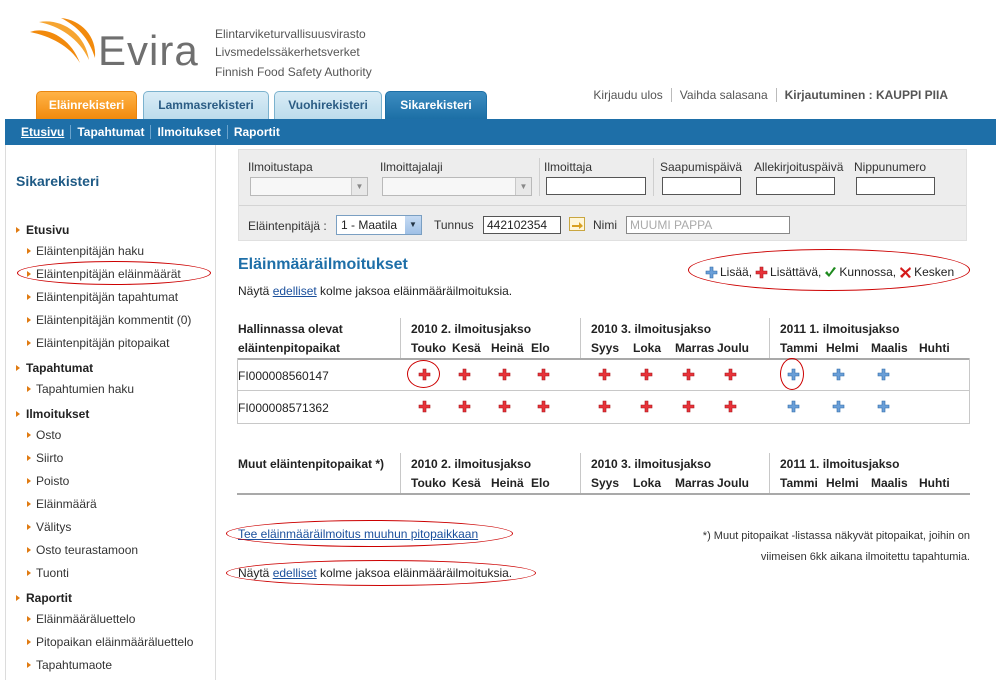  I want to click on ilmoitustapa-select: ▼, so click(309, 186).